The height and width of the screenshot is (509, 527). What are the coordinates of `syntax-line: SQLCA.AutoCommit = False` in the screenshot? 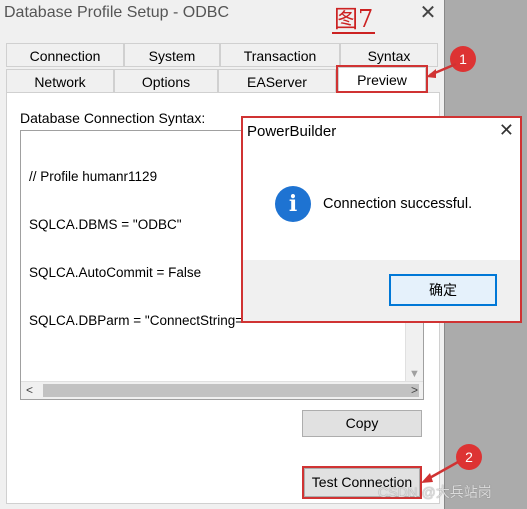 It's located at (115, 272).